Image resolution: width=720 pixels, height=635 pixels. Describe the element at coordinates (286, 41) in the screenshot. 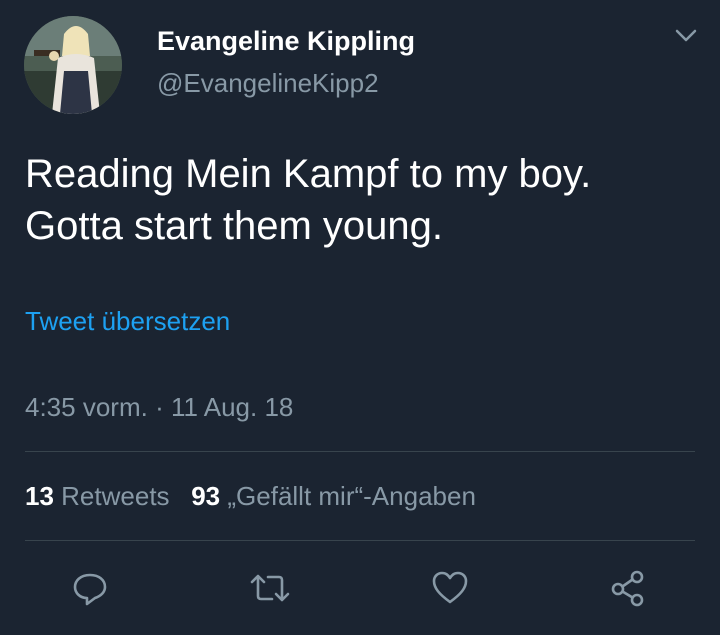

I see `display-name: Evangeline Kippling` at that location.